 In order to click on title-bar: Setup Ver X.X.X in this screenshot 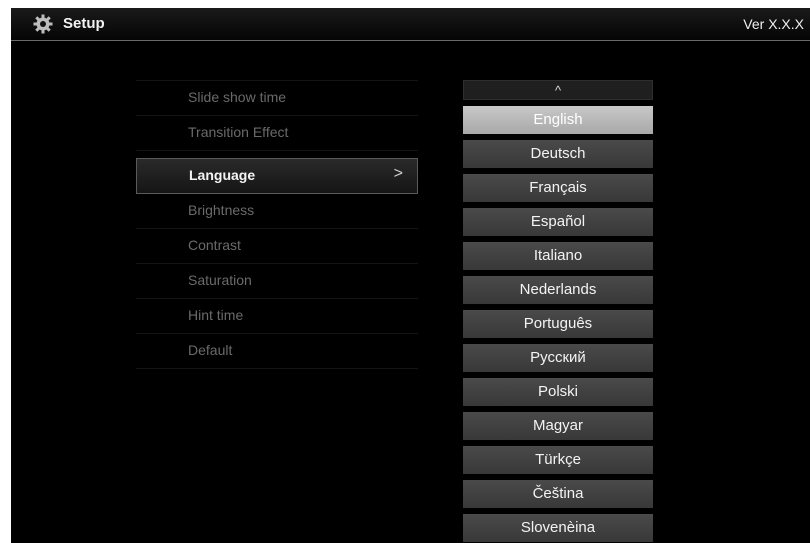, I will do `click(410, 24)`.